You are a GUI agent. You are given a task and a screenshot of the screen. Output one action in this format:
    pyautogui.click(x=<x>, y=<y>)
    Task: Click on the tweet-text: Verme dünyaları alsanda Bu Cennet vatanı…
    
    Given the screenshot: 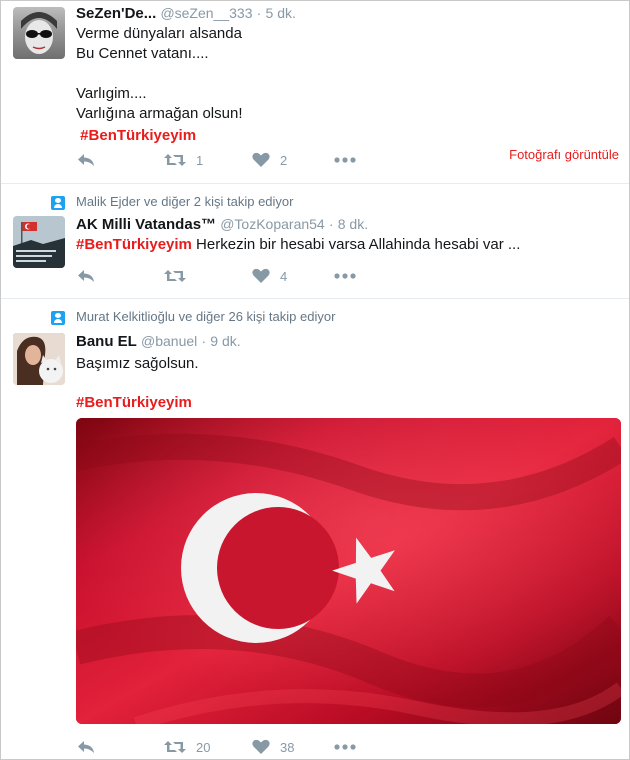 What is the action you would take?
    pyautogui.click(x=159, y=73)
    